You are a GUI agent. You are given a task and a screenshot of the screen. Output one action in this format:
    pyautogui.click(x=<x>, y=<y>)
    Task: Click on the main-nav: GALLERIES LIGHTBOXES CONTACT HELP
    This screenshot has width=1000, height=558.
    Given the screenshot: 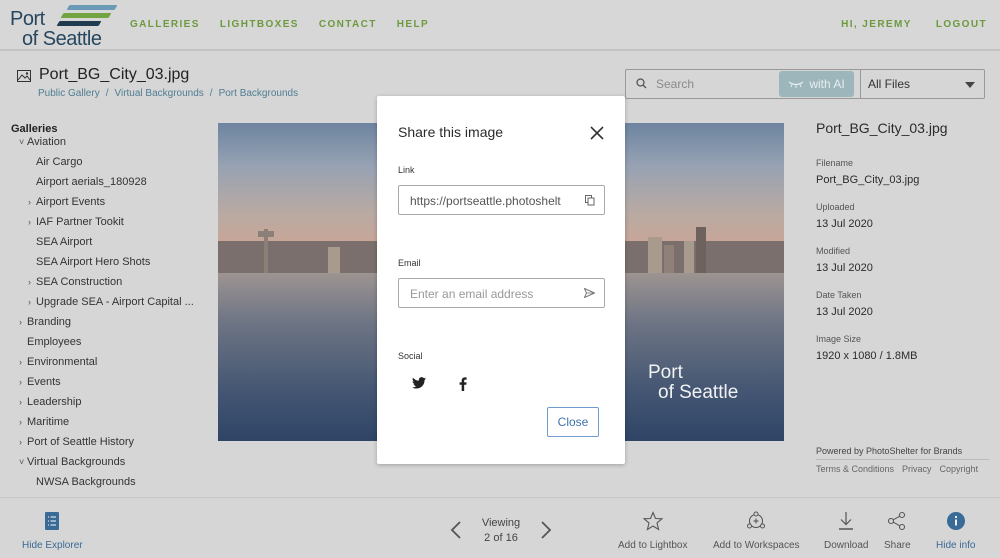 What is the action you would take?
    pyautogui.click(x=279, y=24)
    